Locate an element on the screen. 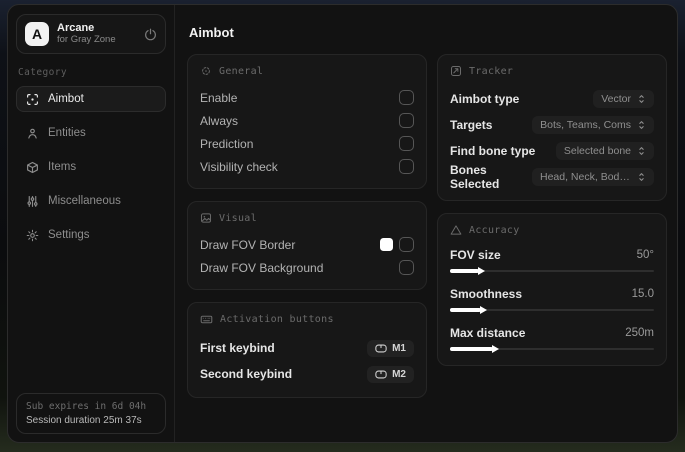 Image resolution: width=685 pixels, height=452 pixels. draw-fov-border-checkbox is located at coordinates (406, 244).